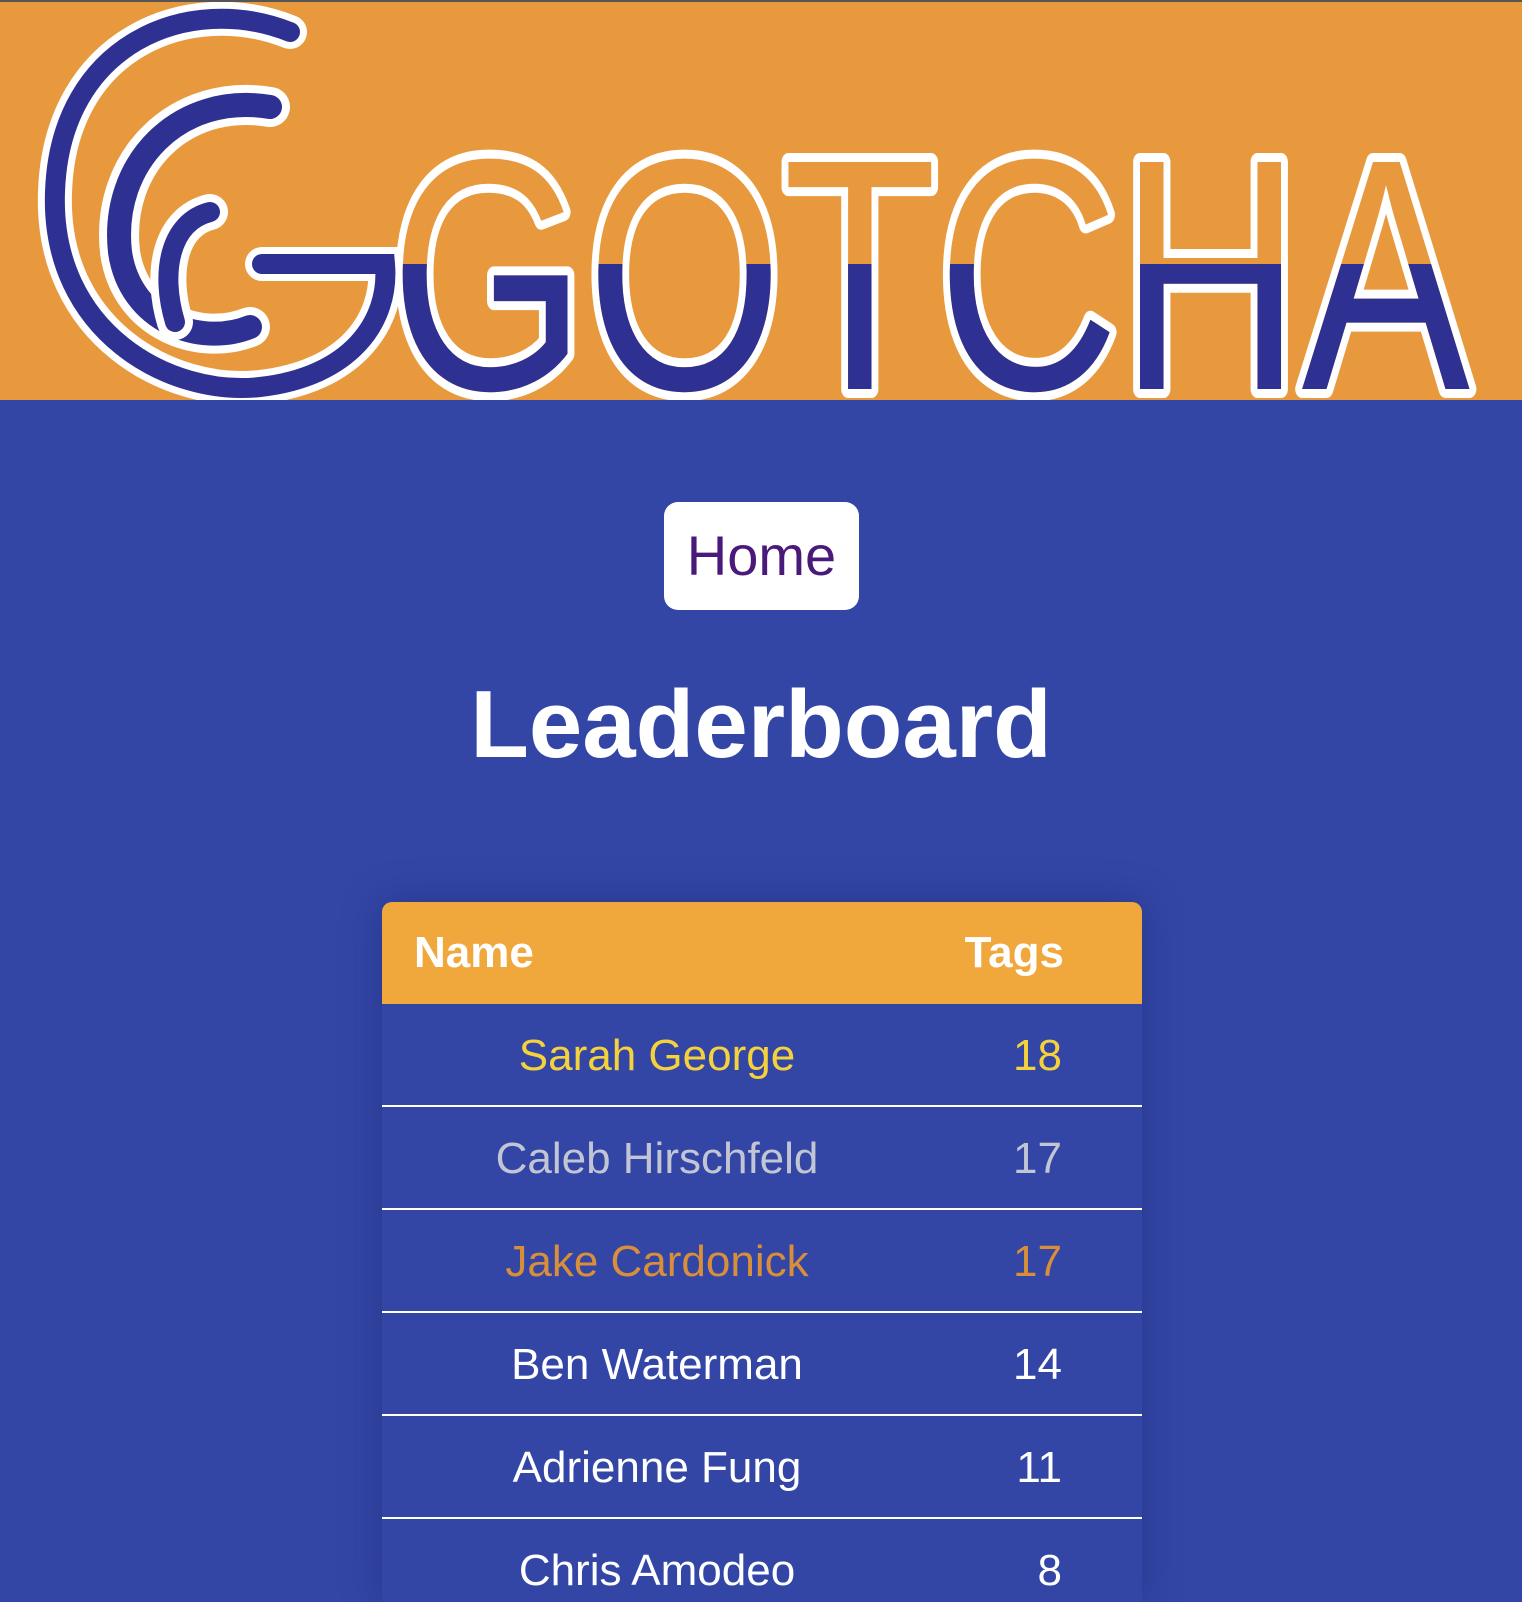 This screenshot has width=1522, height=1602. I want to click on player-tags: 11, so click(1039, 1467).